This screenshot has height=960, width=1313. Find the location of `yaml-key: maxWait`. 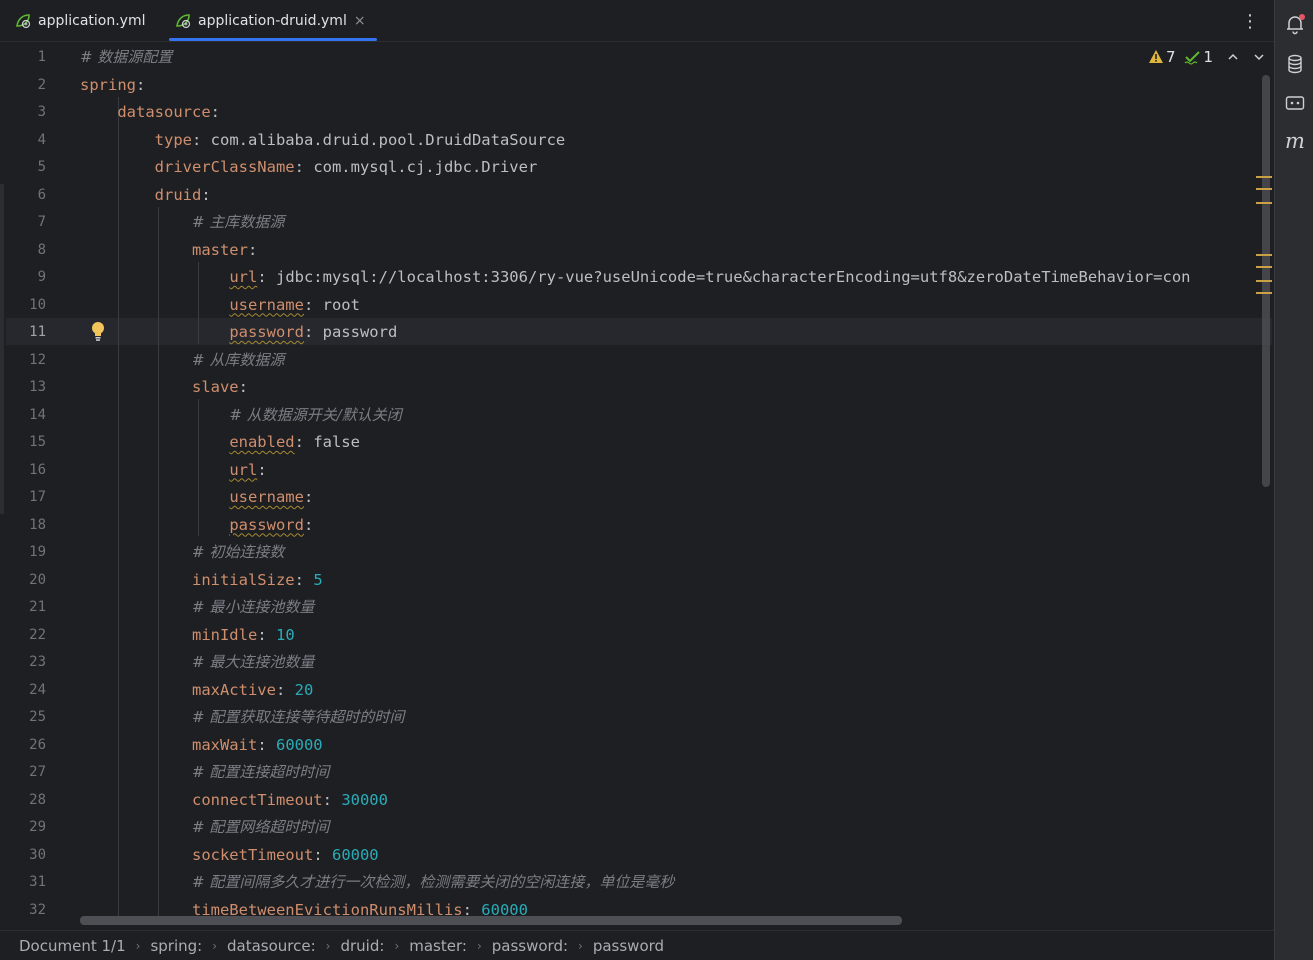

yaml-key: maxWait is located at coordinates (224, 744).